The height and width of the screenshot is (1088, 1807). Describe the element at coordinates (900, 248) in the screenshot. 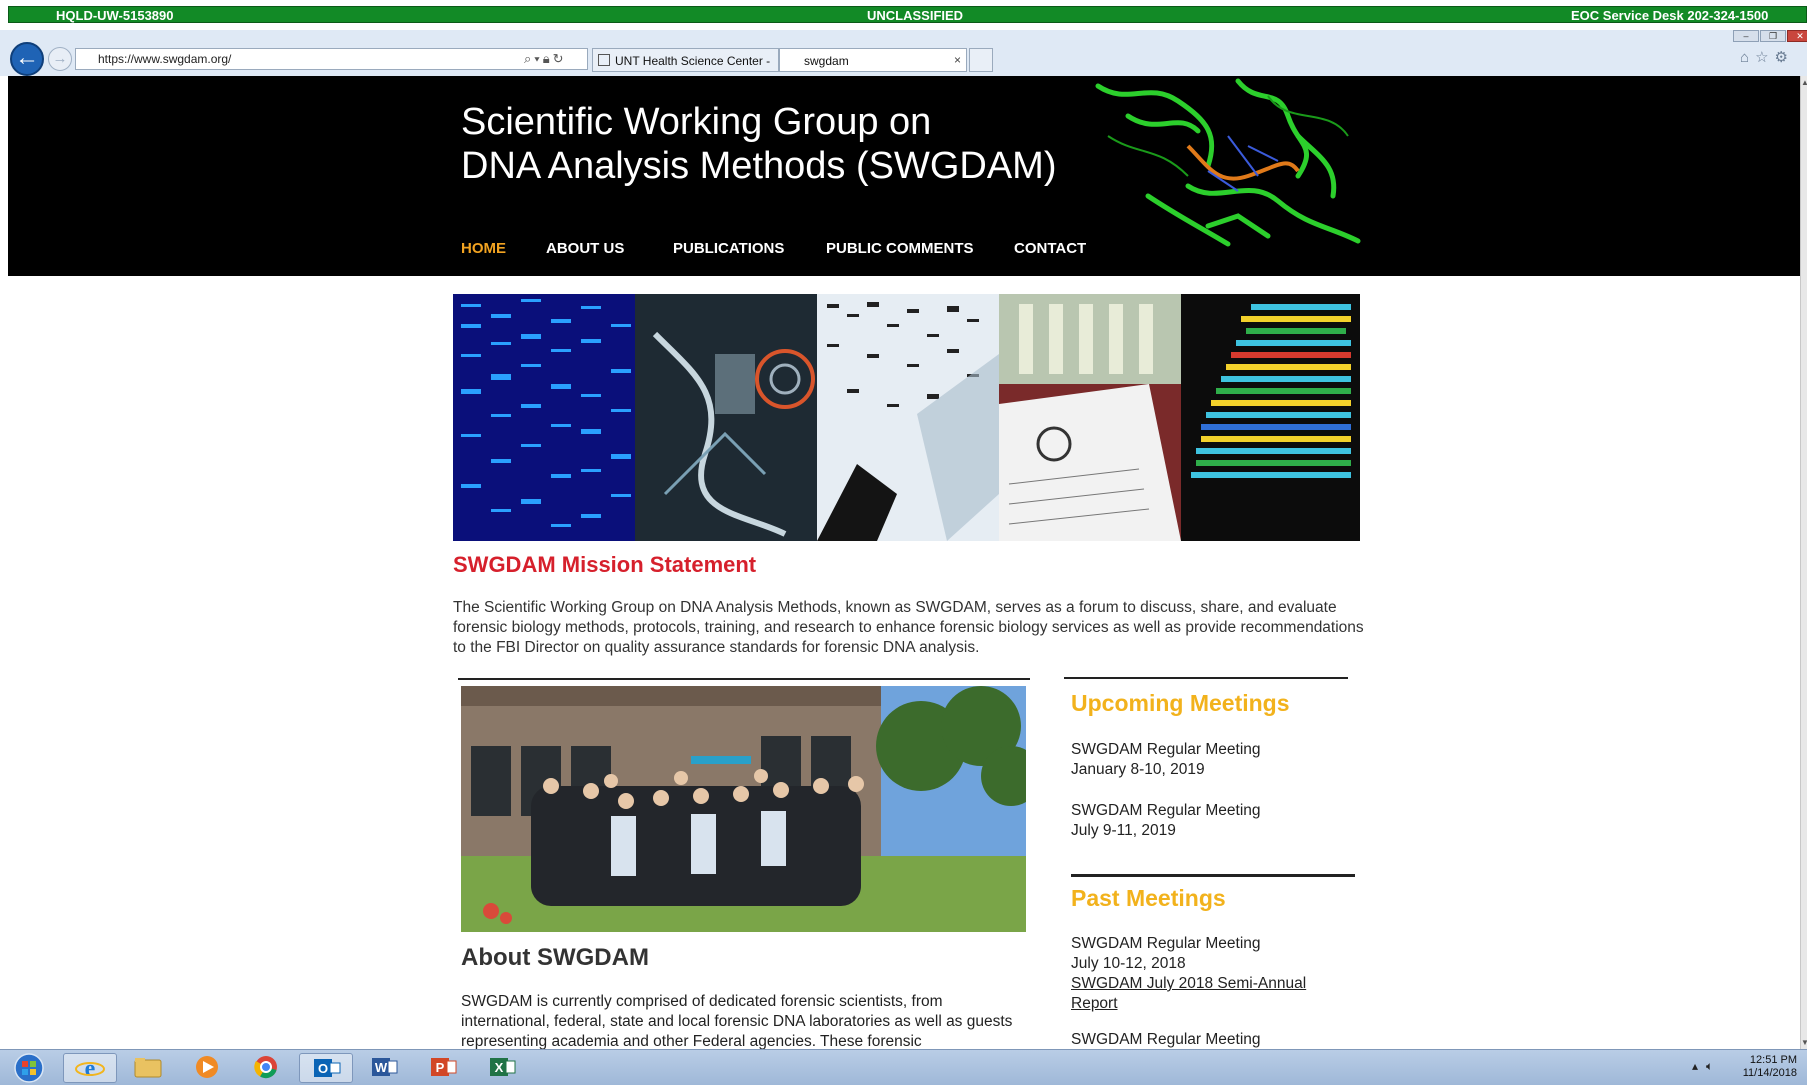

I see `nav-public-comments: PUBLIC COMMENTS` at that location.